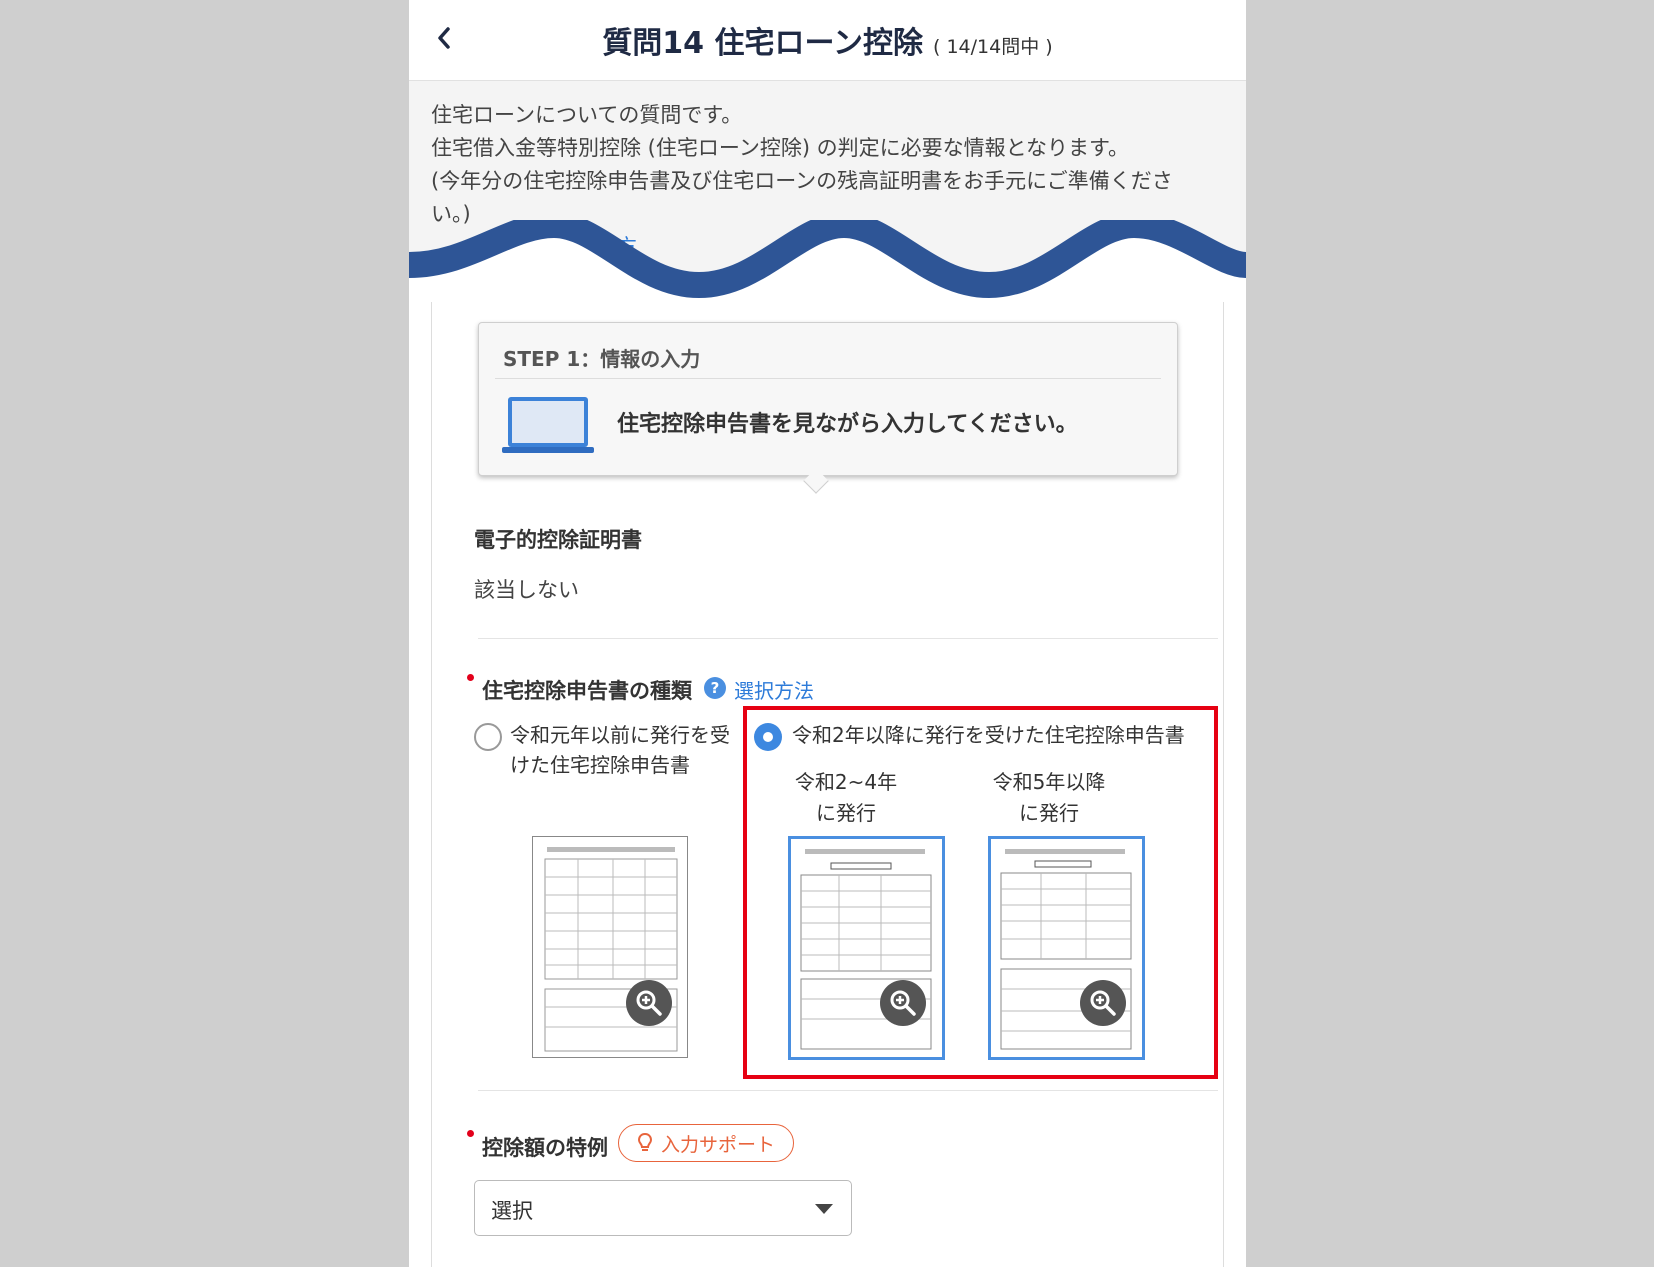  What do you see at coordinates (611, 949) in the screenshot?
I see `document-image` at bounding box center [611, 949].